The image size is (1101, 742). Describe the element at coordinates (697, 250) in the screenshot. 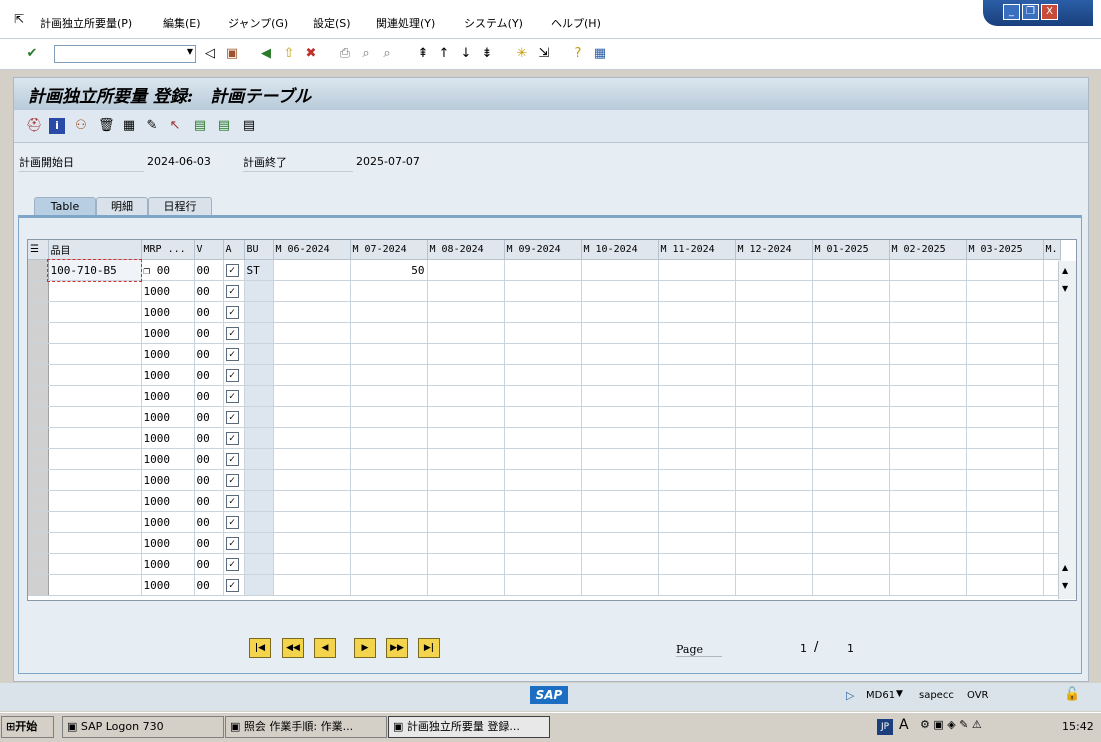

I see `column-header: M 11-2024` at that location.